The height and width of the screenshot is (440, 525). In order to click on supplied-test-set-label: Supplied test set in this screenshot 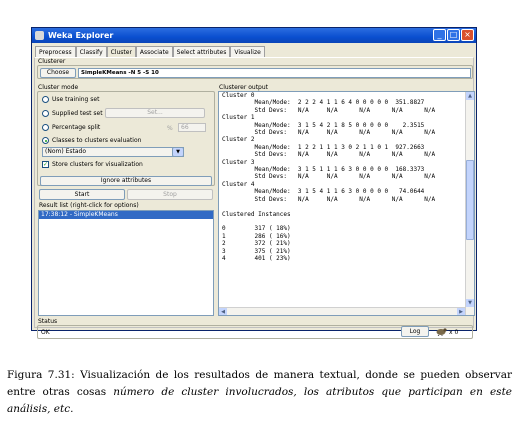, I will do `click(77, 113)`.